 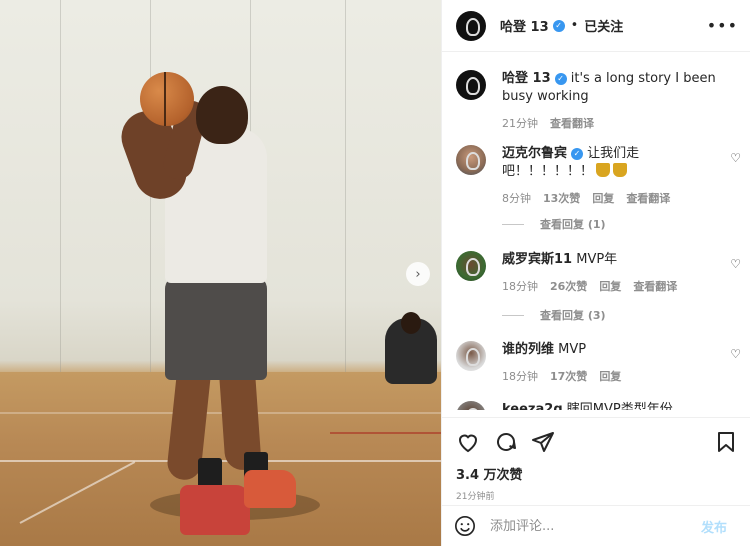 What do you see at coordinates (572, 349) in the screenshot?
I see `comment-text: MVP` at bounding box center [572, 349].